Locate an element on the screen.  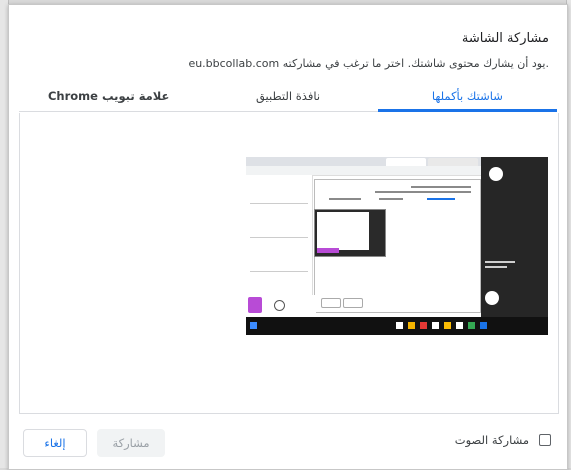
thumbnail-nested-preview is located at coordinates (350, 233).